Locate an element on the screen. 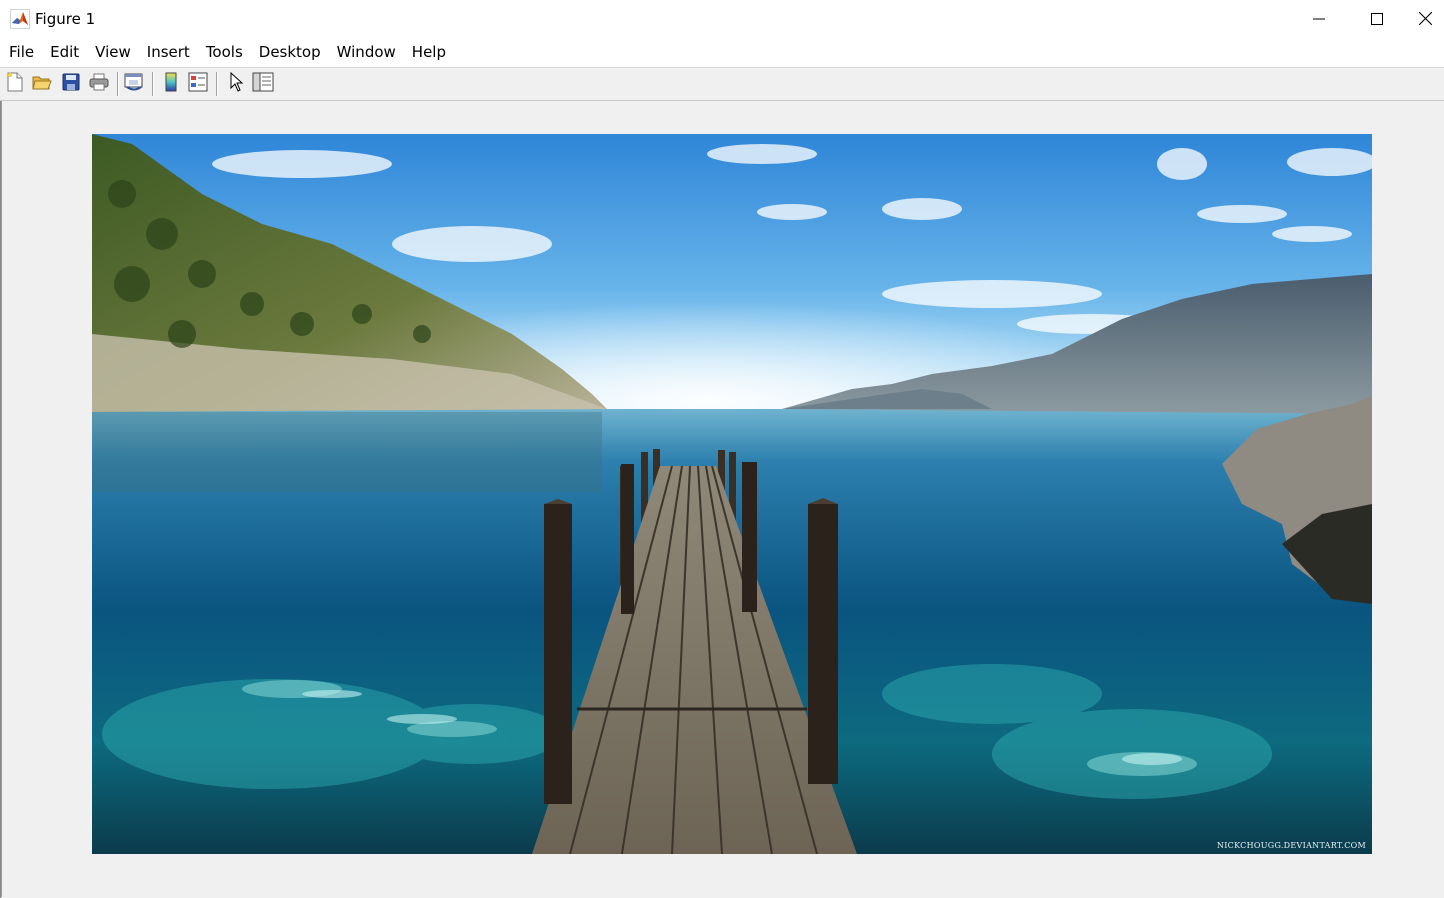  open-file-button is located at coordinates (42, 84).